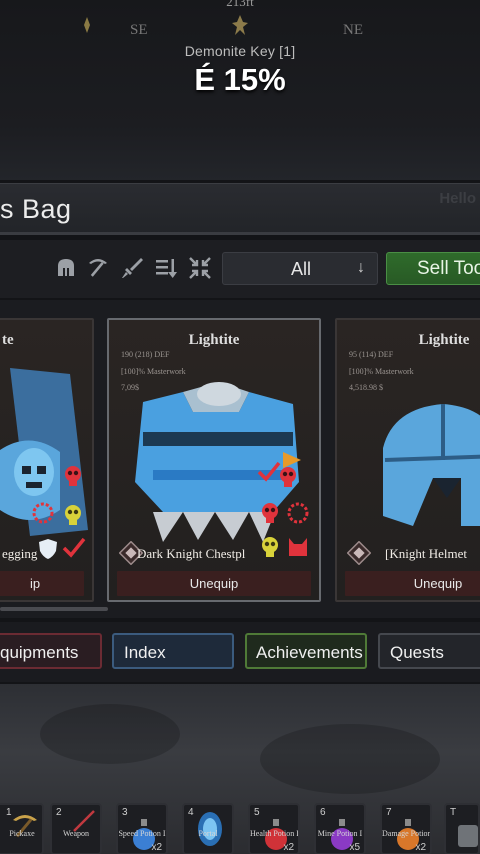  Describe the element at coordinates (166, 268) in the screenshot. I see `sort-icon` at that location.